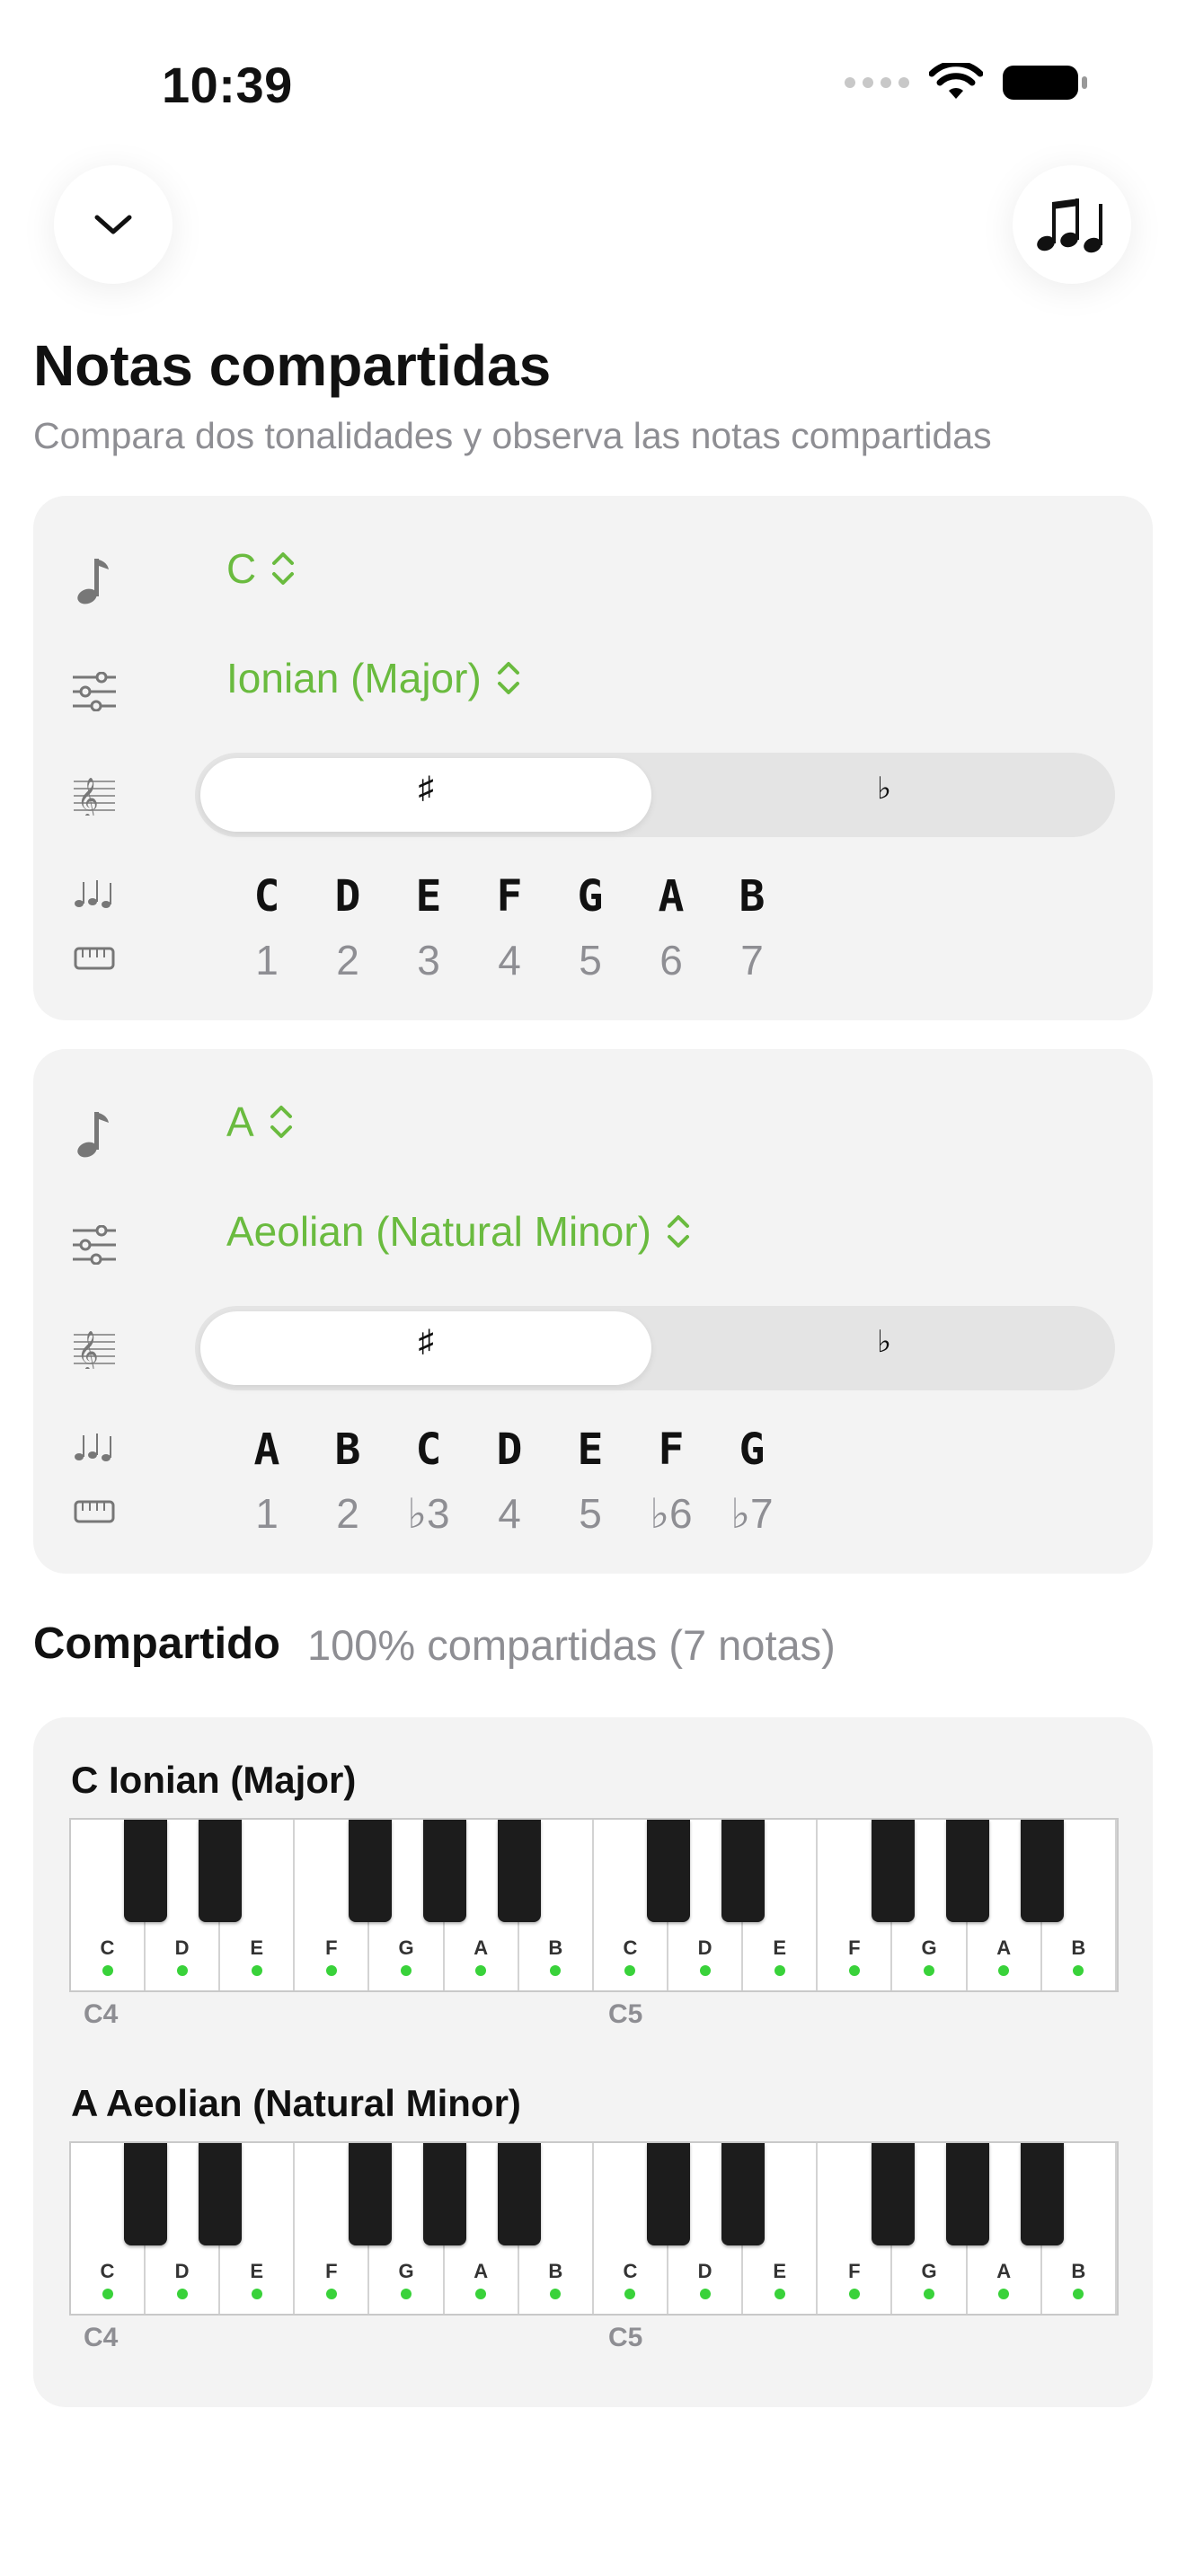  What do you see at coordinates (227, 85) in the screenshot?
I see `status-time: 10:39` at bounding box center [227, 85].